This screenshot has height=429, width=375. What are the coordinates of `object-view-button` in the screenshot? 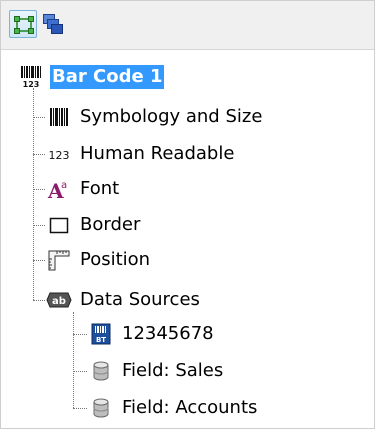 It's located at (23, 24).